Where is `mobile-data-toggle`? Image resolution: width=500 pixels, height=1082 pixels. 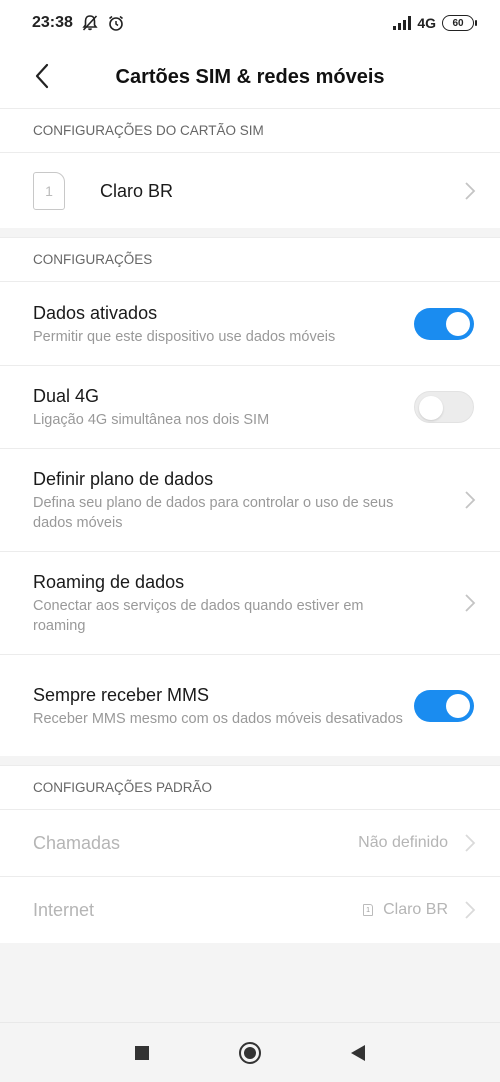 mobile-data-toggle is located at coordinates (444, 323).